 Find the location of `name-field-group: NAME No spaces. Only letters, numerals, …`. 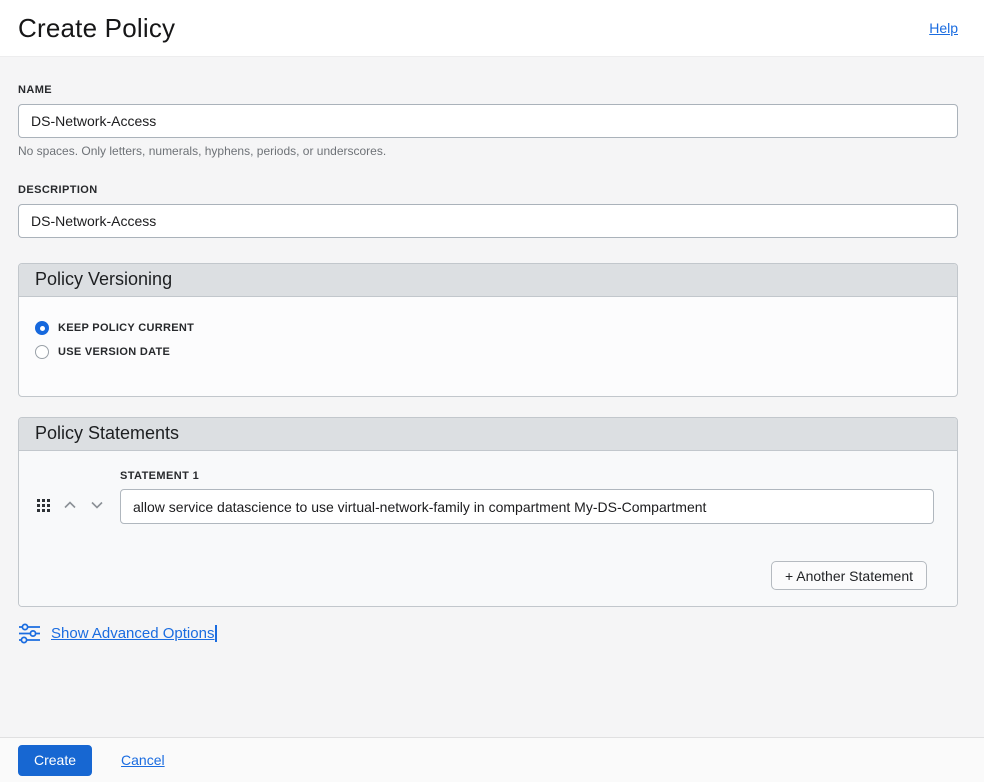

name-field-group: NAME No spaces. Only letters, numerals, … is located at coordinates (488, 121).